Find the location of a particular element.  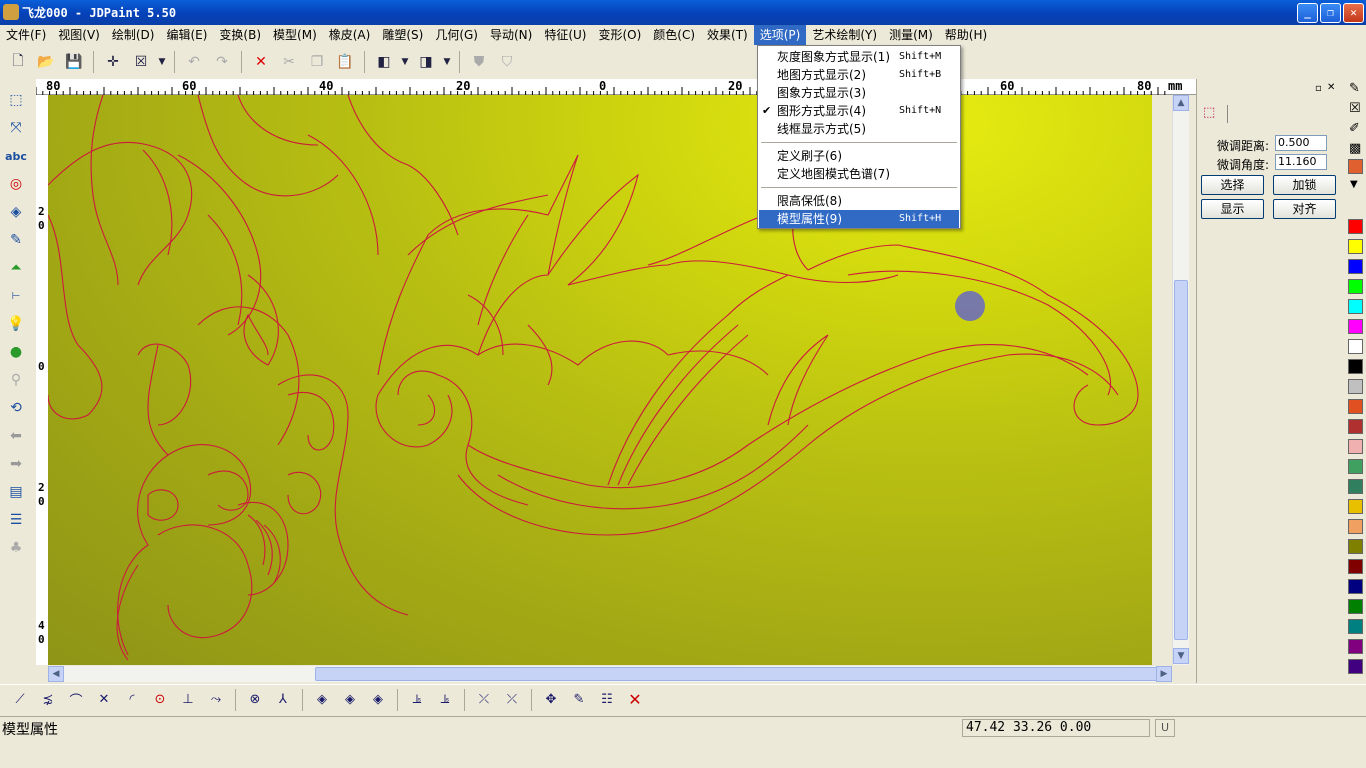

show-button: 显示 is located at coordinates (1232, 209).